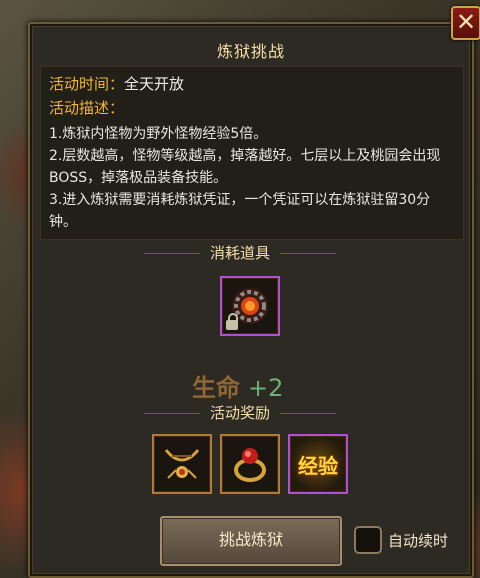 The image size is (480, 578). I want to click on reward-title: 活动奖励, so click(239, 413).